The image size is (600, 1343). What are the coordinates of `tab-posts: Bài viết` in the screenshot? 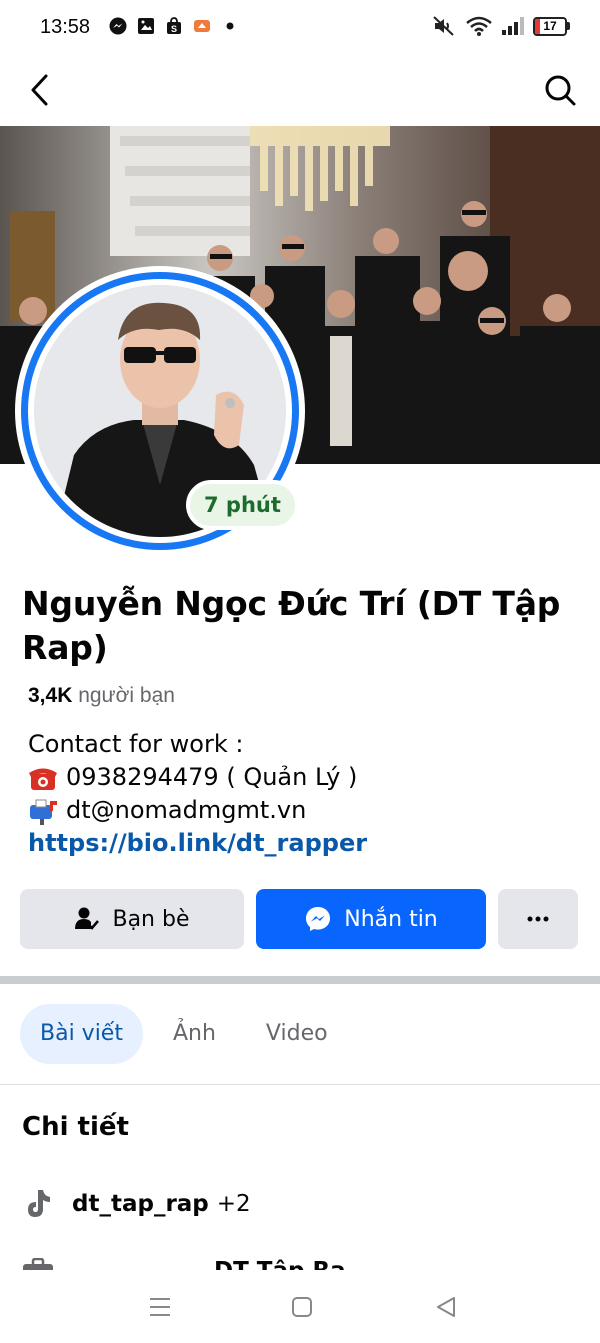 It's located at (81, 1034).